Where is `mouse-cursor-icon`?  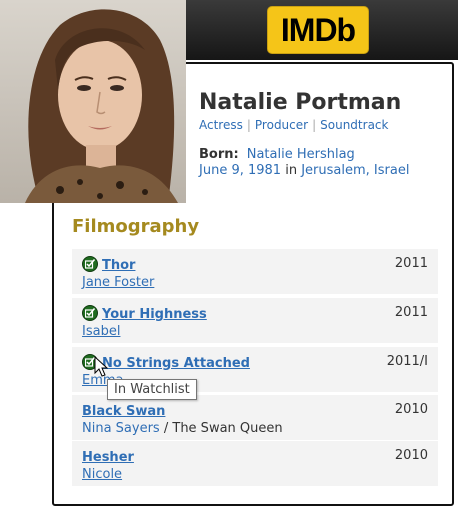
mouse-cursor-icon is located at coordinates (101, 366).